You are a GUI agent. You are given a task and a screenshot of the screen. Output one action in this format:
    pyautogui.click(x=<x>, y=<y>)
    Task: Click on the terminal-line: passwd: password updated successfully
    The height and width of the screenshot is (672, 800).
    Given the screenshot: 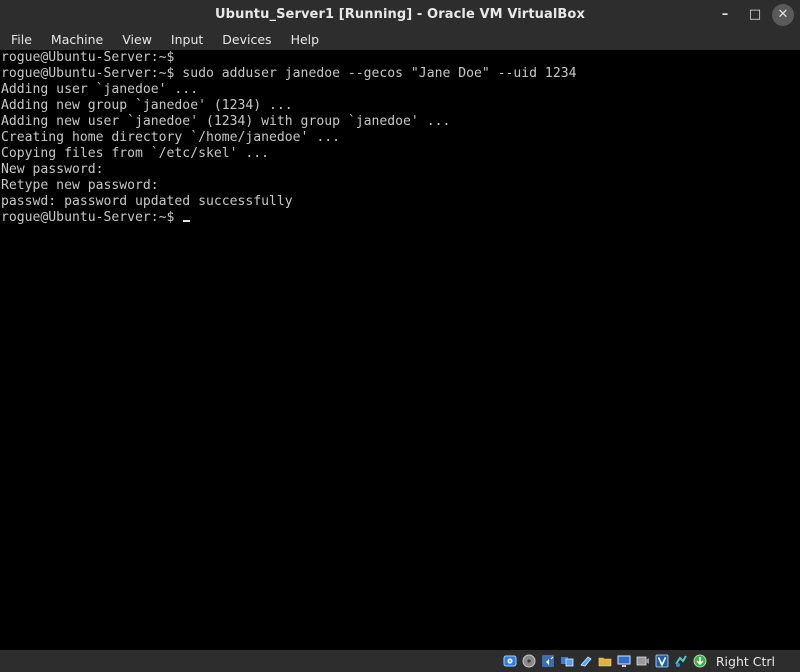 What is the action you would take?
    pyautogui.click(x=147, y=201)
    